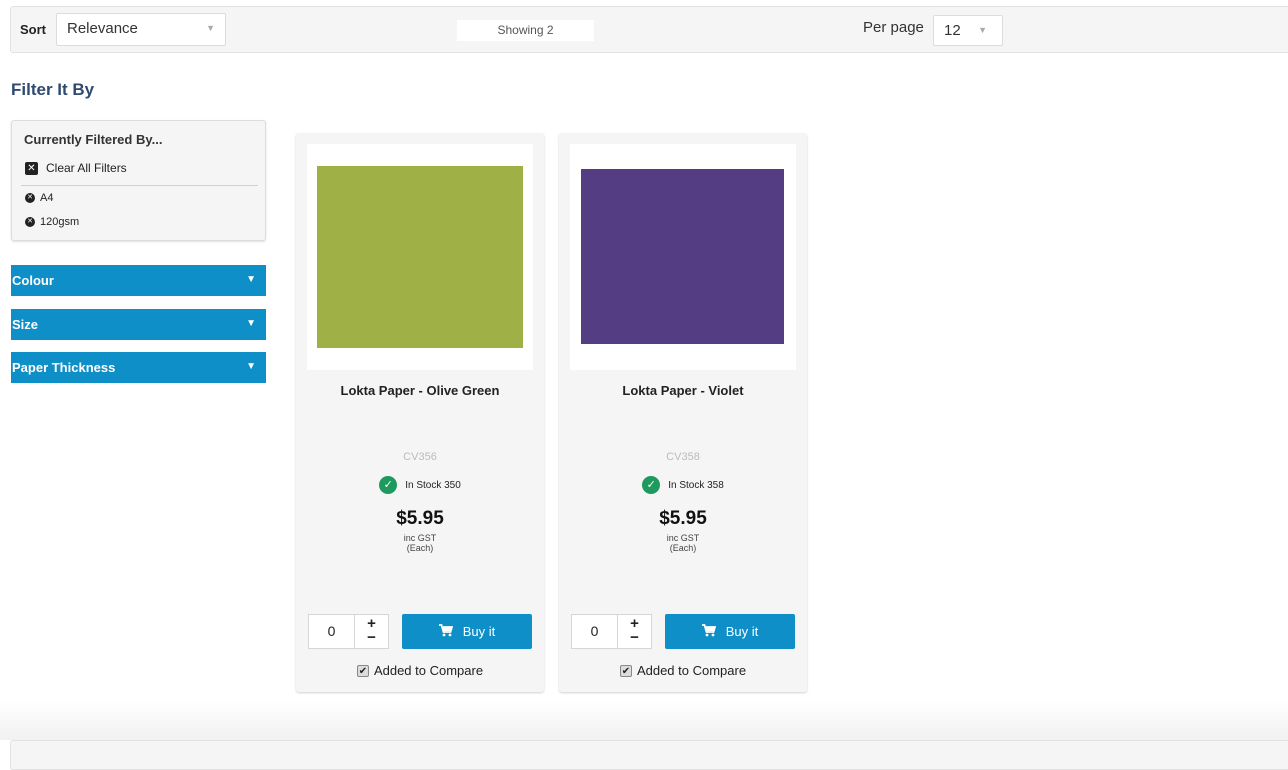  I want to click on stock-status: ✓ In Stock 350, so click(420, 485).